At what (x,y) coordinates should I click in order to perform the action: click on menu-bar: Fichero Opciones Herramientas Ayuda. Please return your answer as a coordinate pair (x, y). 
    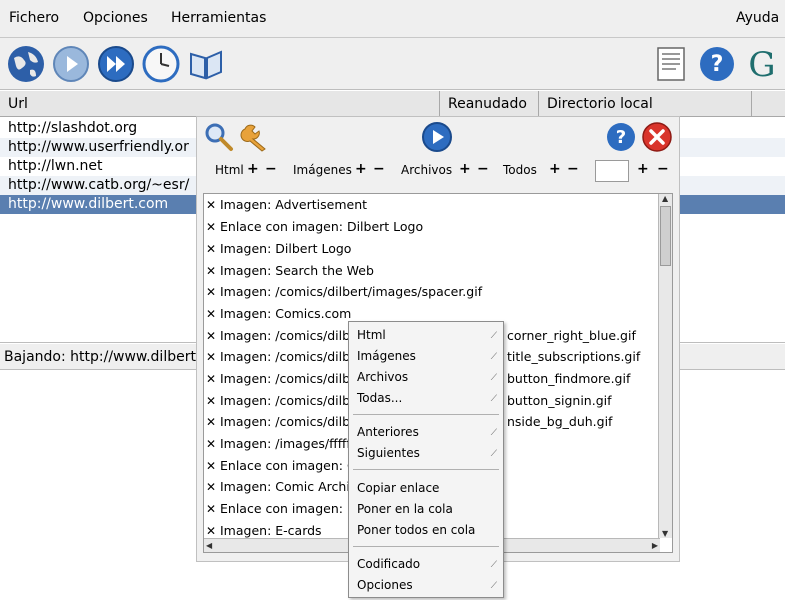
    Looking at the image, I should click on (392, 19).